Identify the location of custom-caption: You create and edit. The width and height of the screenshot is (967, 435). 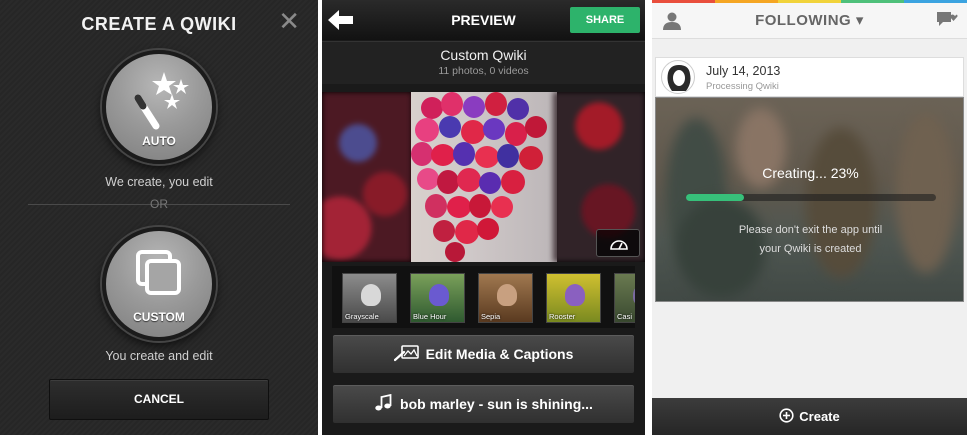
(159, 356).